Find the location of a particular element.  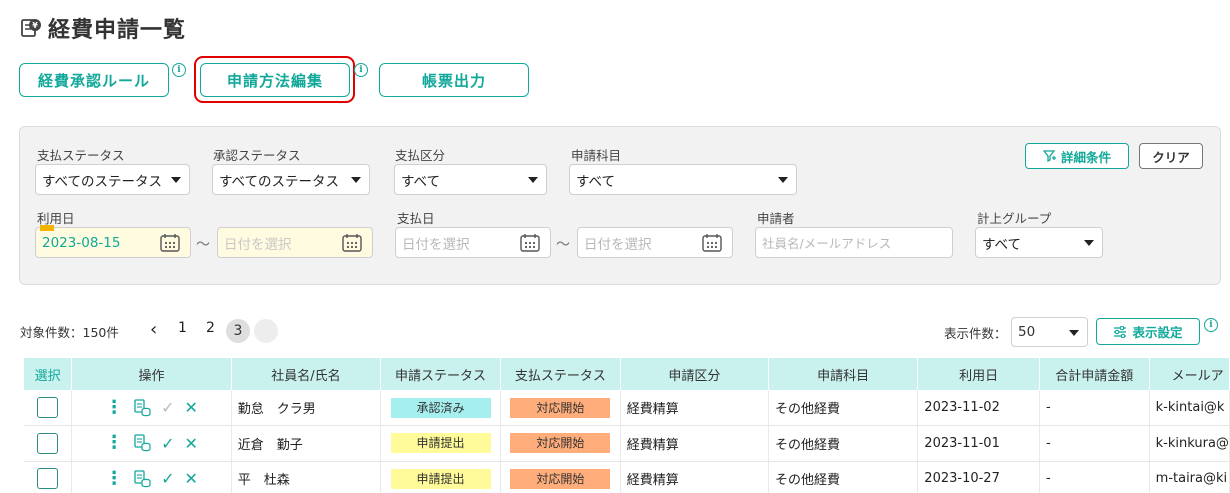

col-employee-name: 社員名/氏名 is located at coordinates (306, 374).